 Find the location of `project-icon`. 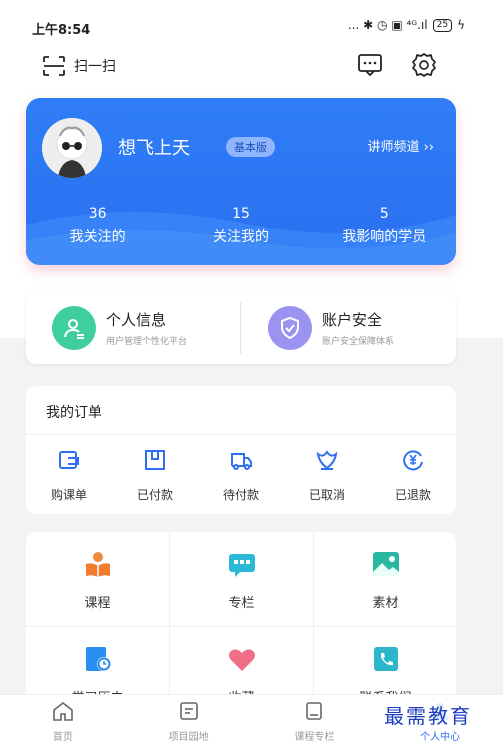

project-icon is located at coordinates (188, 711).